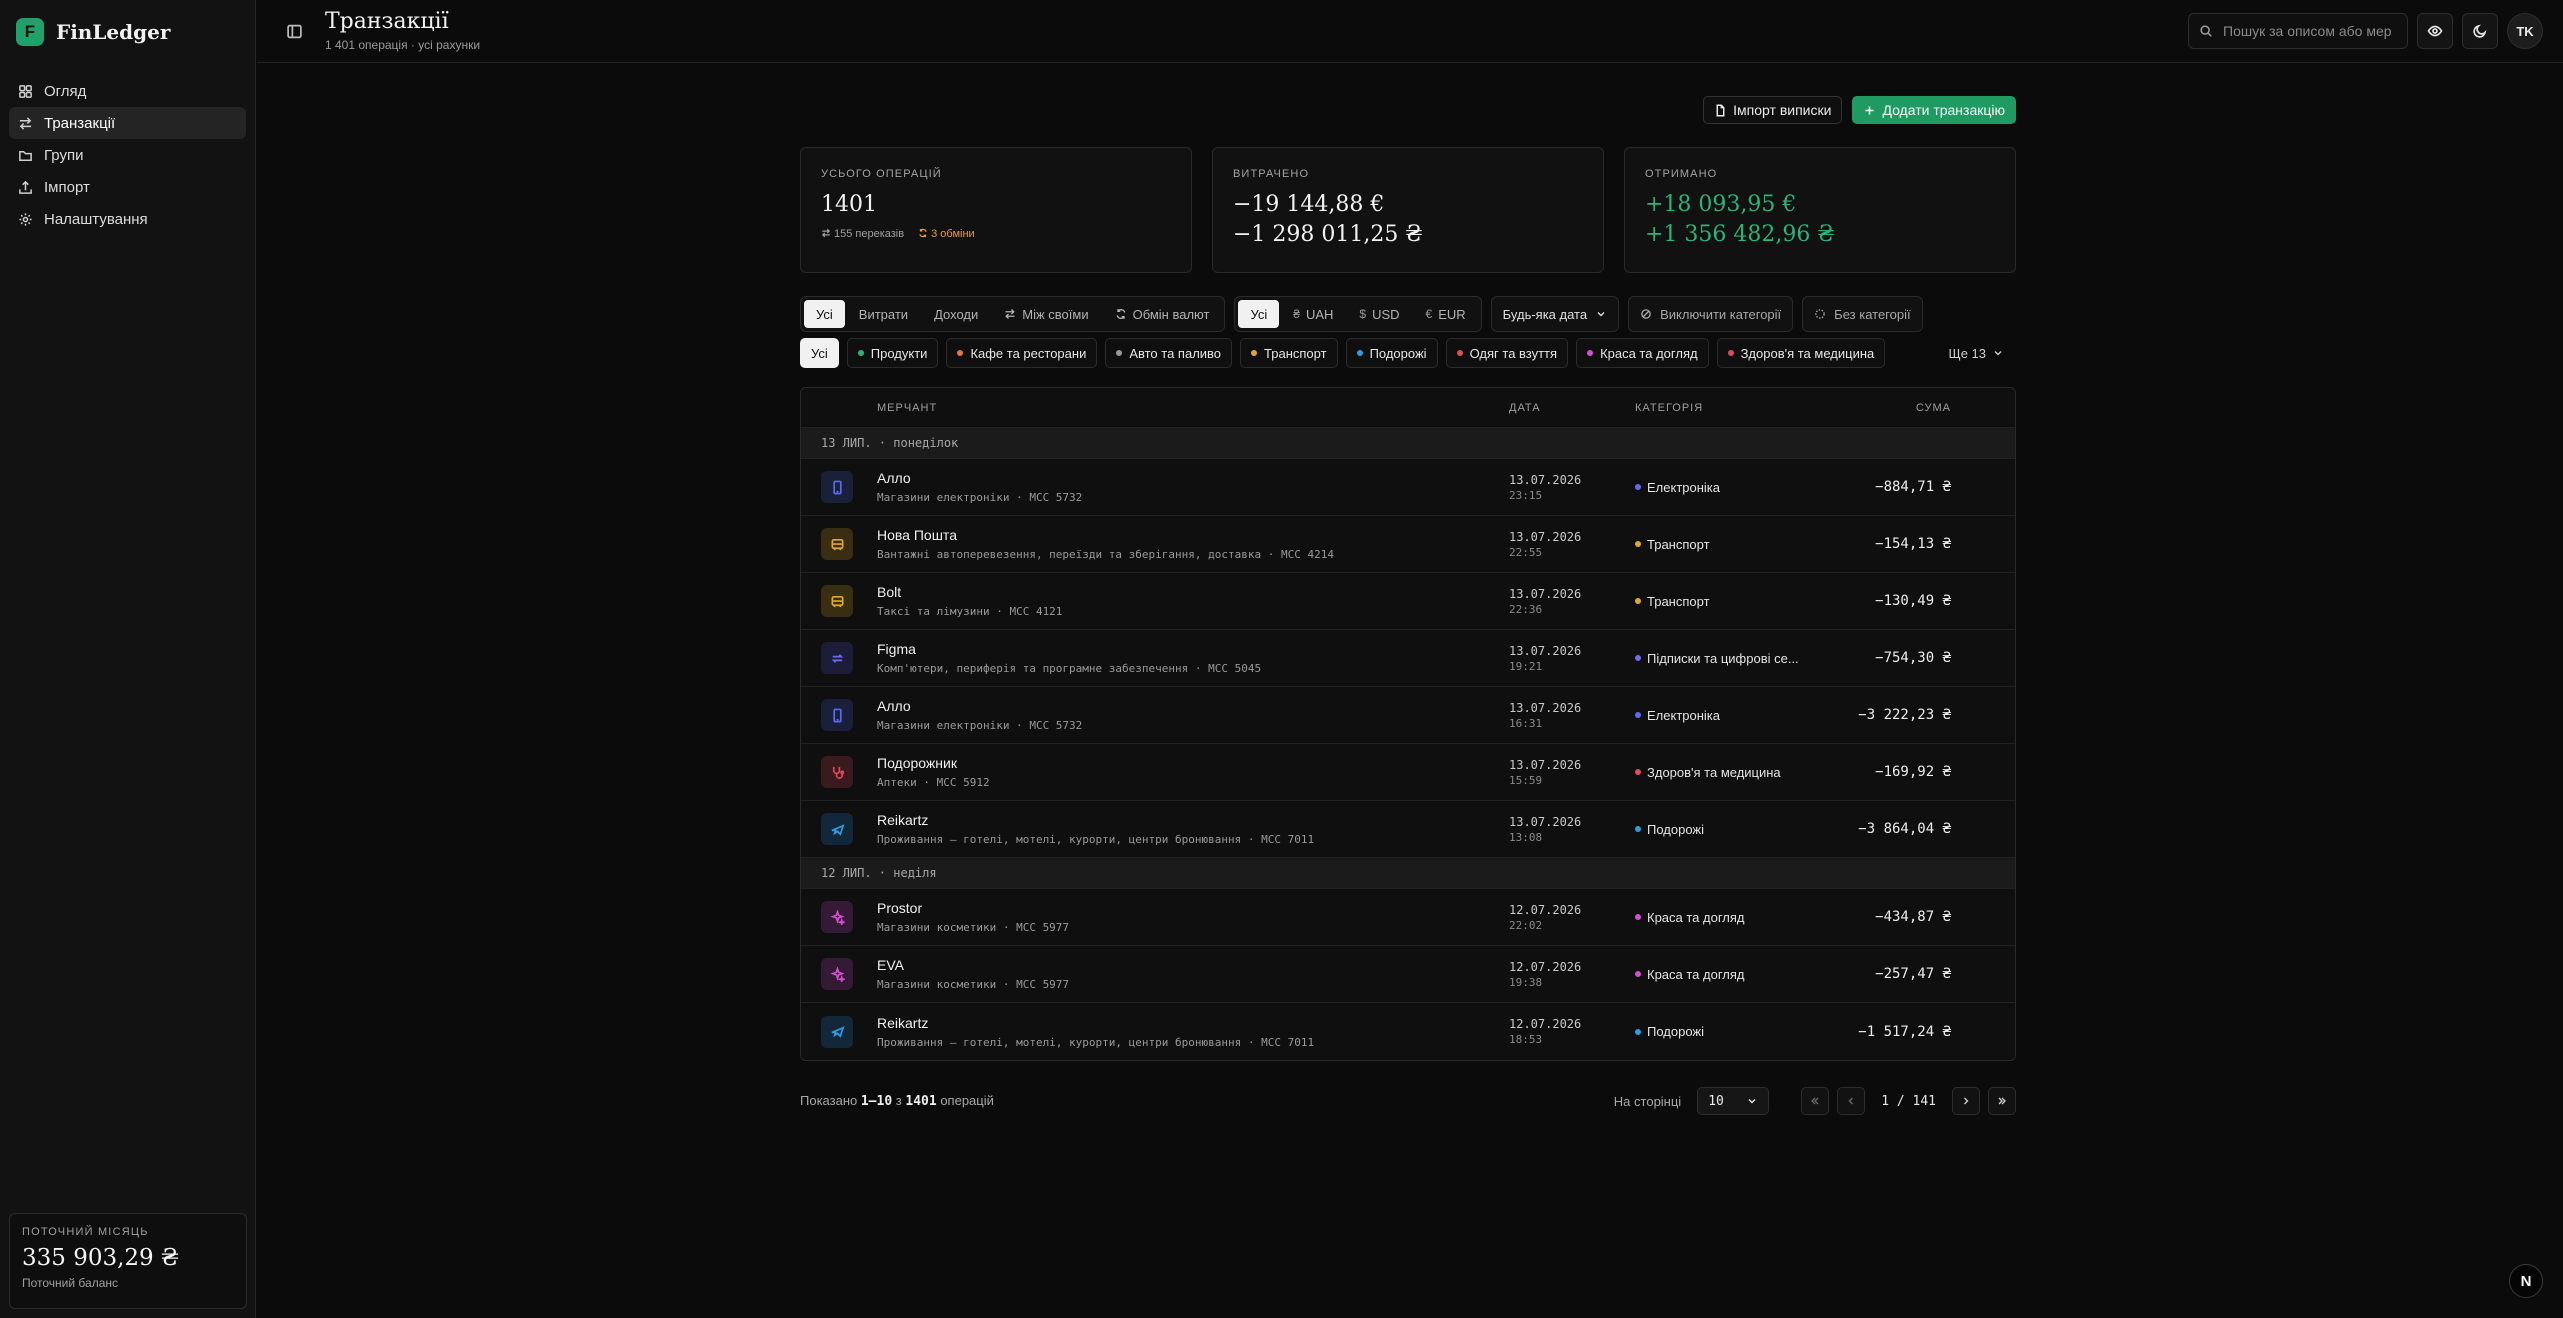  What do you see at coordinates (973, 927) in the screenshot?
I see `merchant-description: Магазини косметики · MCC 5977` at bounding box center [973, 927].